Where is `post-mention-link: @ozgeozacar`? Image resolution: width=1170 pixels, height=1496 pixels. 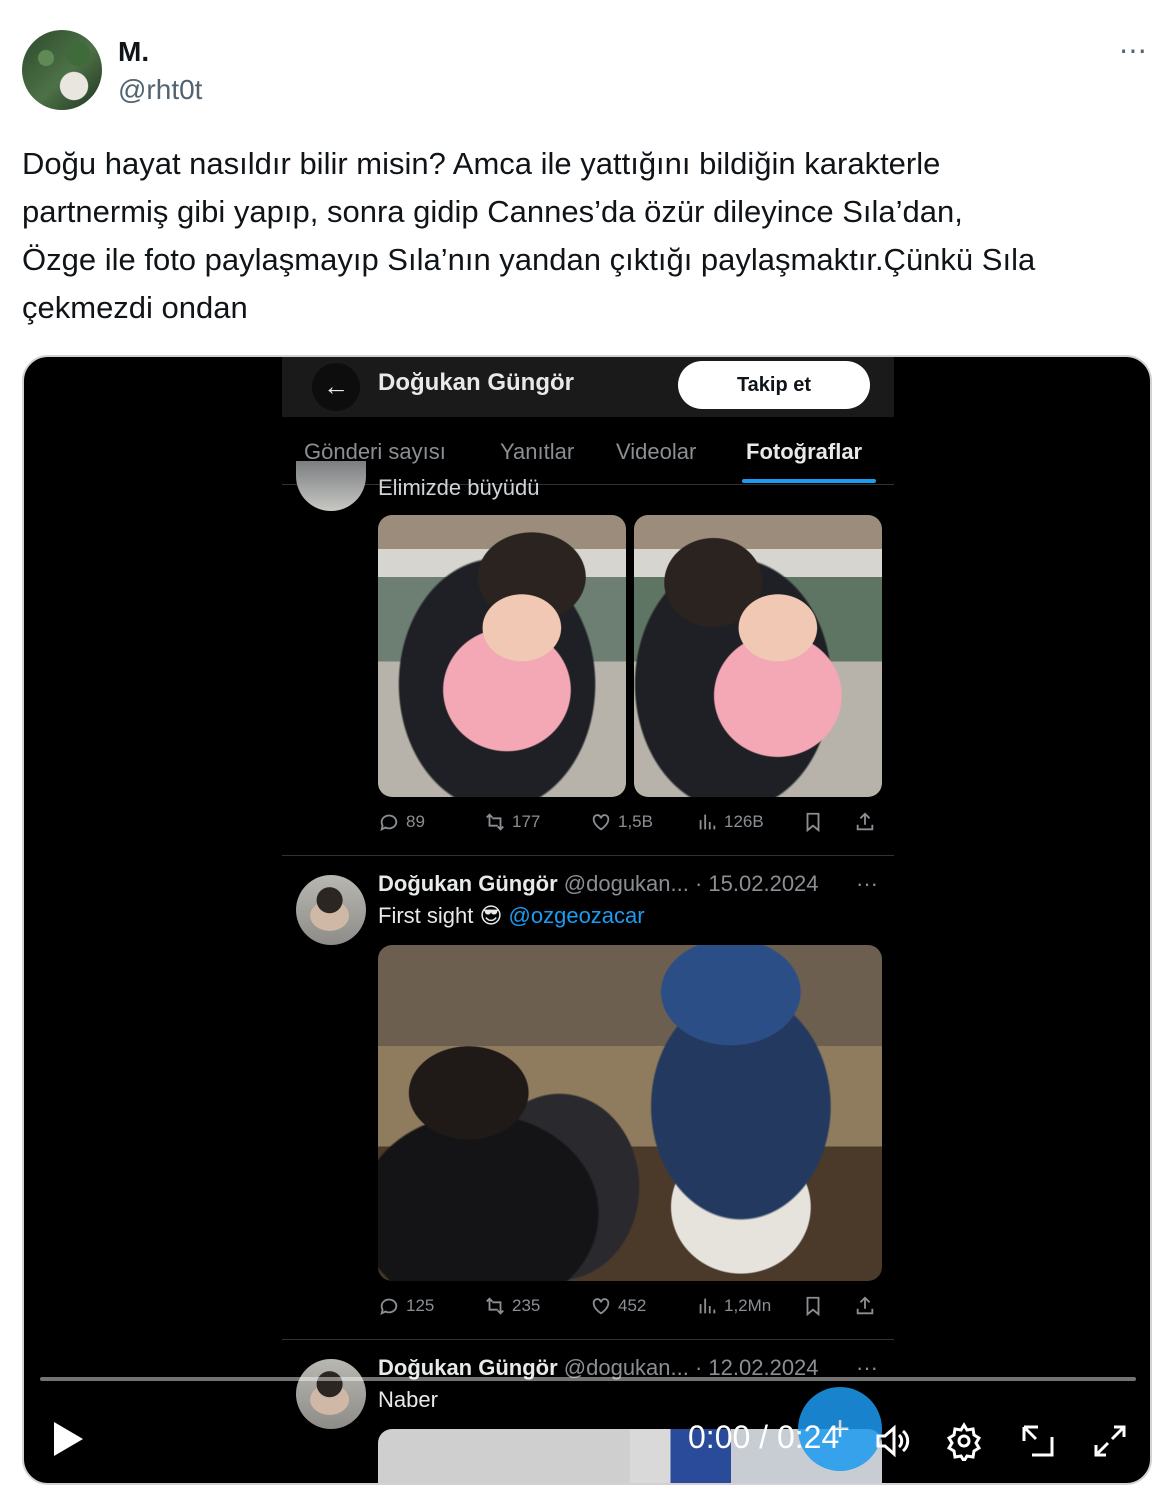
post-mention-link: @ozgeozacar is located at coordinates (576, 915).